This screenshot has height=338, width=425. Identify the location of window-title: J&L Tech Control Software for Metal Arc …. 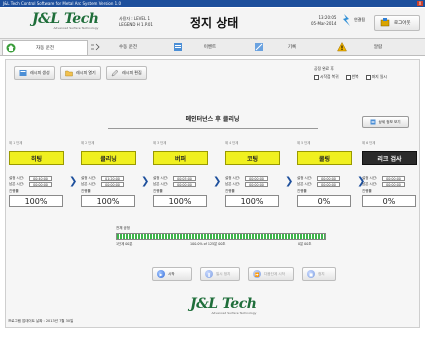
(62, 3).